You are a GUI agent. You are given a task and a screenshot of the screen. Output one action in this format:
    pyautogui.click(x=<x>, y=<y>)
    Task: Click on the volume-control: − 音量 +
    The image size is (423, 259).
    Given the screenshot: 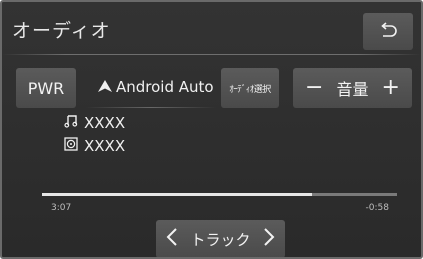 What is the action you would take?
    pyautogui.click(x=352, y=88)
    